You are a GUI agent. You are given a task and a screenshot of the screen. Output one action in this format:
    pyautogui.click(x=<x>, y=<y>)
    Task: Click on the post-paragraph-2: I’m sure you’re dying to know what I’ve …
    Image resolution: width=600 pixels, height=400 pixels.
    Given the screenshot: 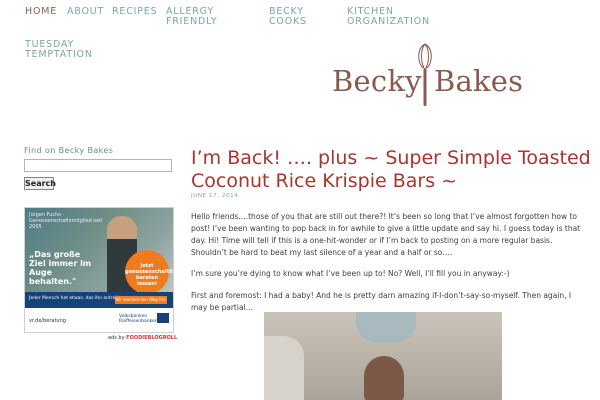 What is the action you would take?
    pyautogui.click(x=350, y=273)
    